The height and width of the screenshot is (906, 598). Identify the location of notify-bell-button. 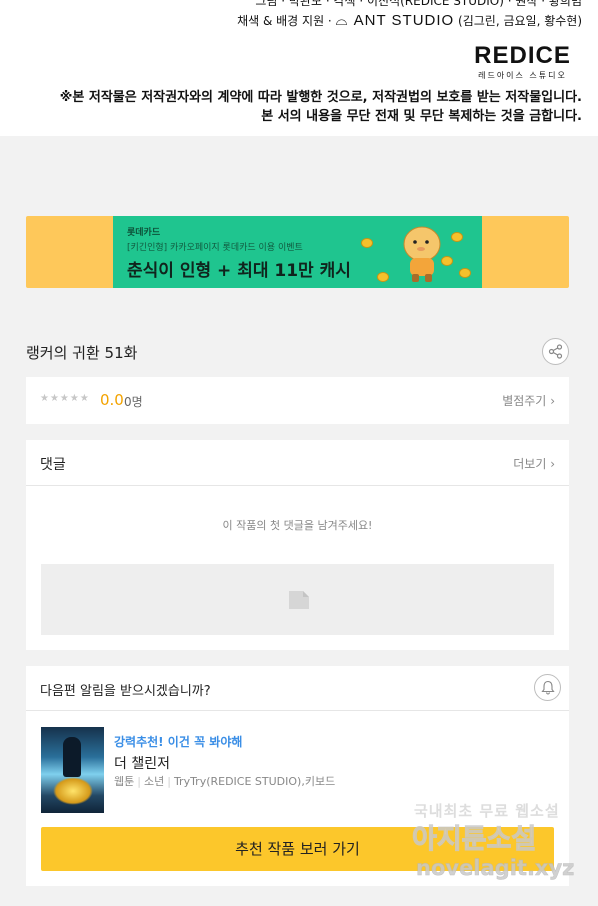
(547, 687).